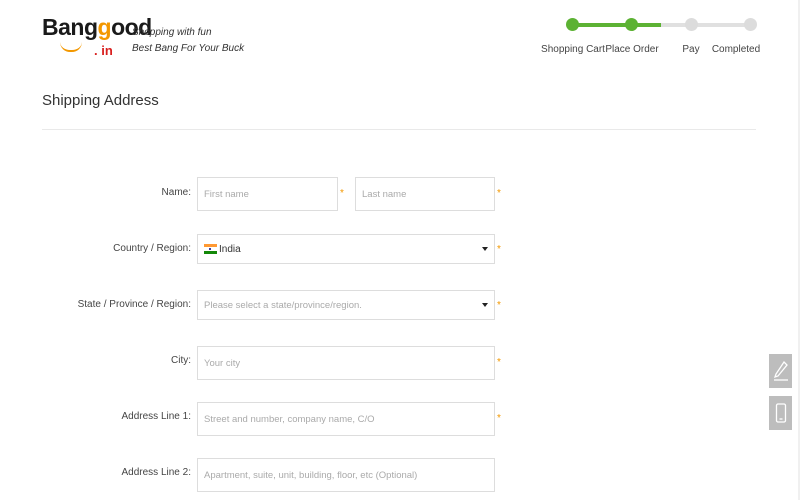 The height and width of the screenshot is (500, 800). Describe the element at coordinates (181, 360) in the screenshot. I see `city-label: City:` at that location.